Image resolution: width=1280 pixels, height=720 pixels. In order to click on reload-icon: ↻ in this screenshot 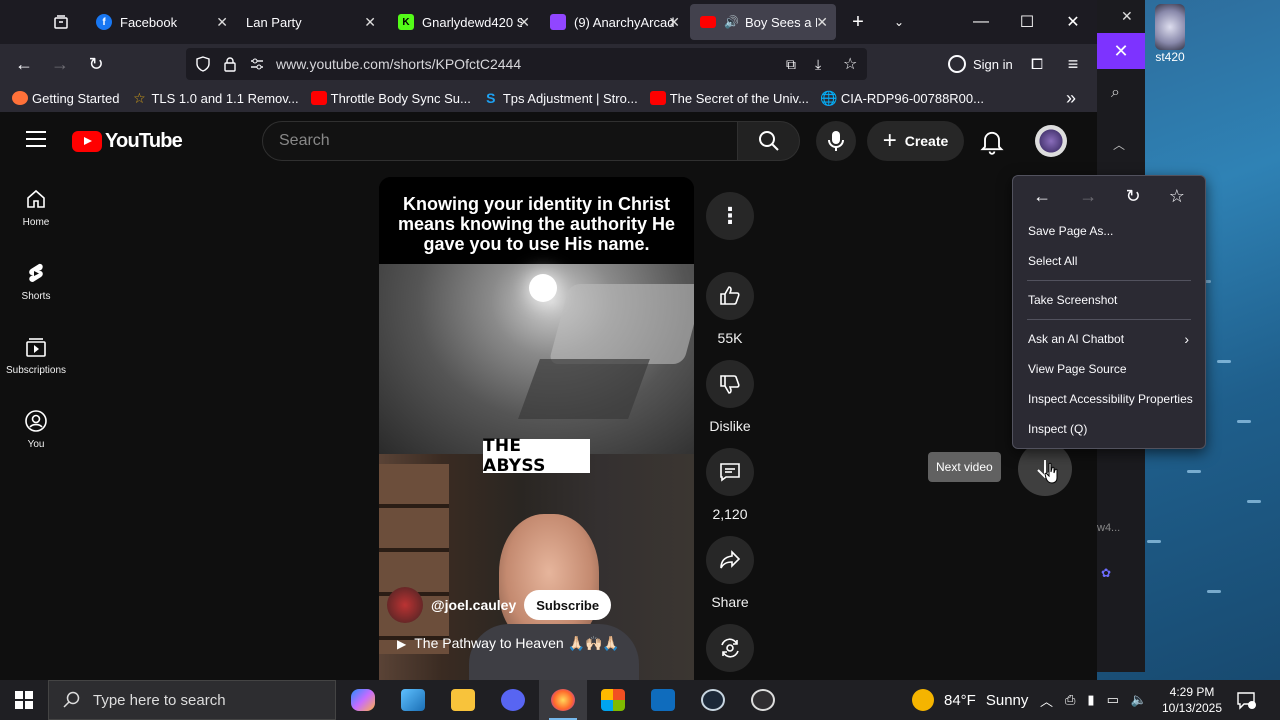, I will do `click(1132, 196)`.